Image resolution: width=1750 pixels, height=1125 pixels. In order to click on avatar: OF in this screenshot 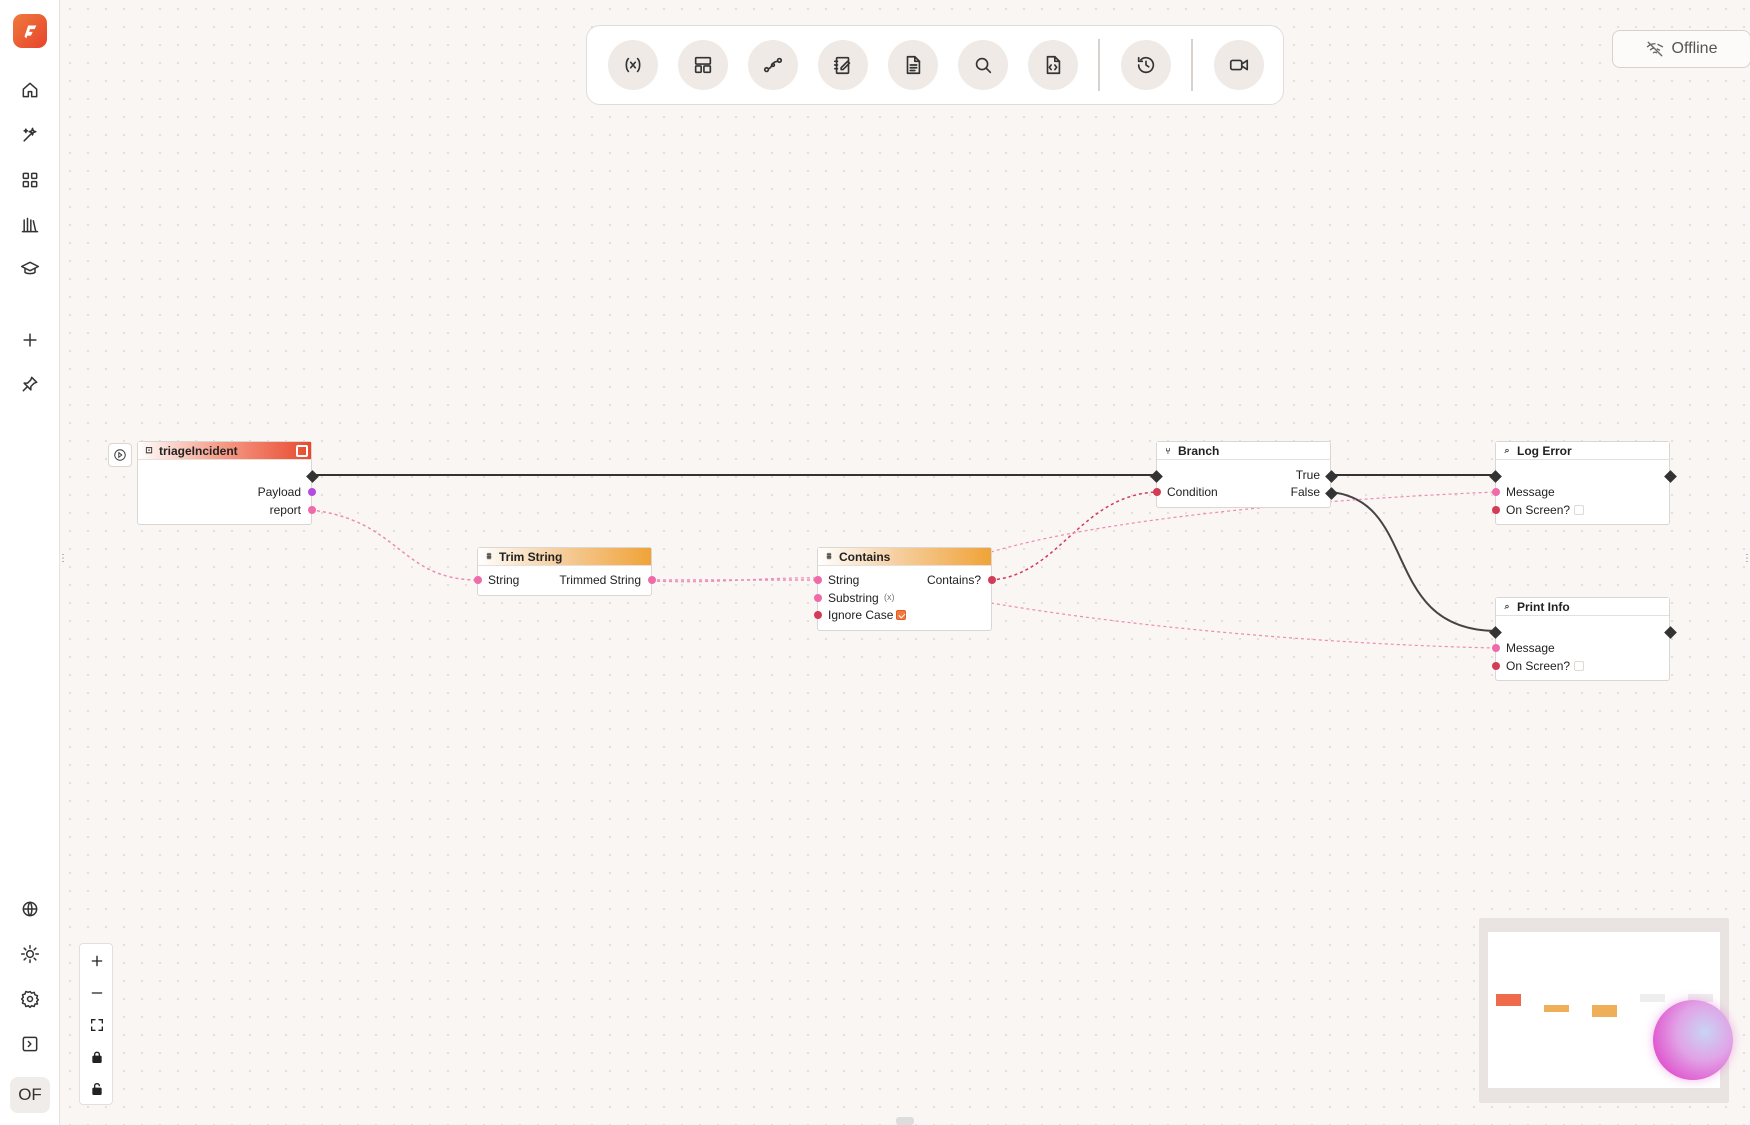, I will do `click(30, 1095)`.